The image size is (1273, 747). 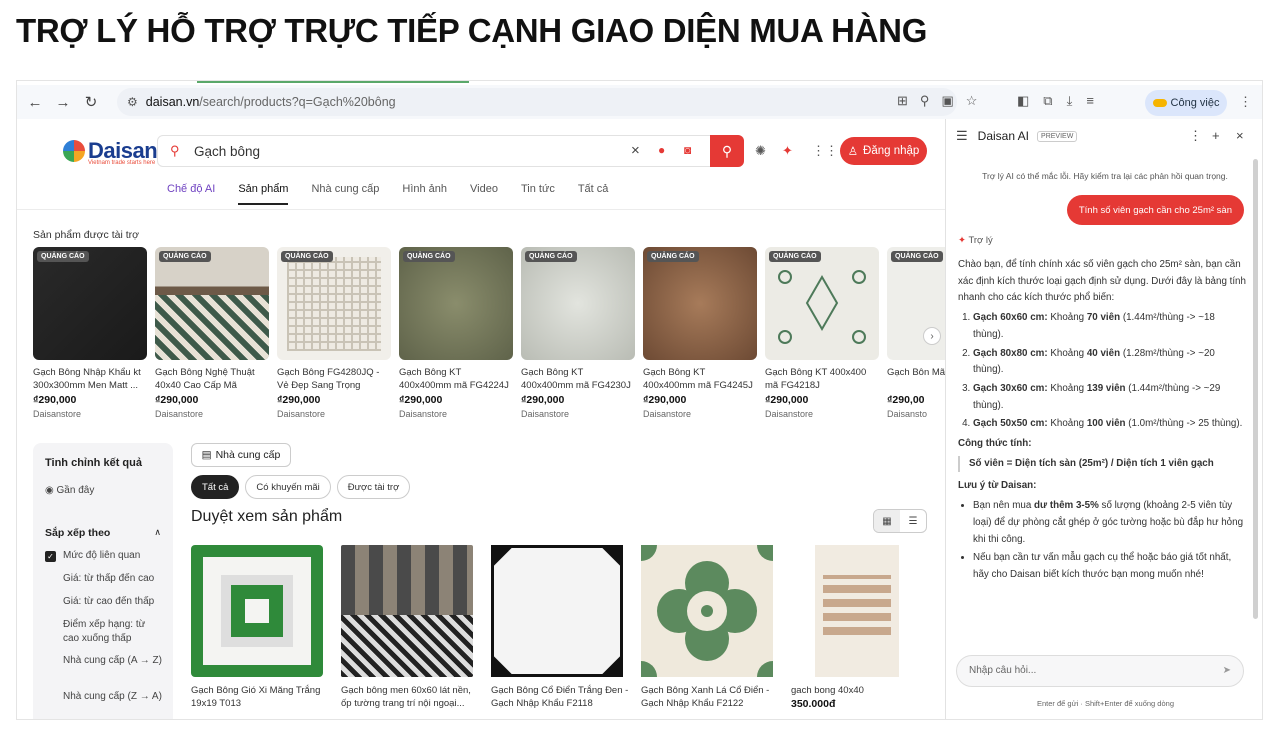 I want to click on chip-all: Tất cả, so click(x=215, y=487).